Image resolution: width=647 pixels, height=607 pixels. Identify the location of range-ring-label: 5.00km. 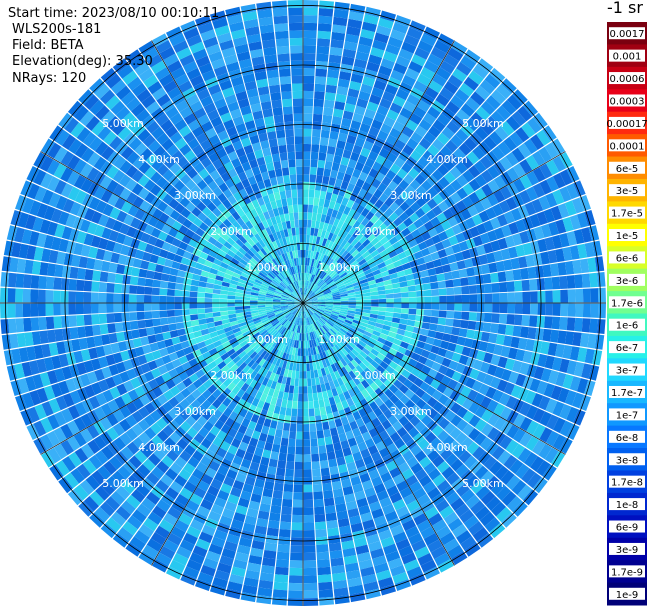
(483, 483).